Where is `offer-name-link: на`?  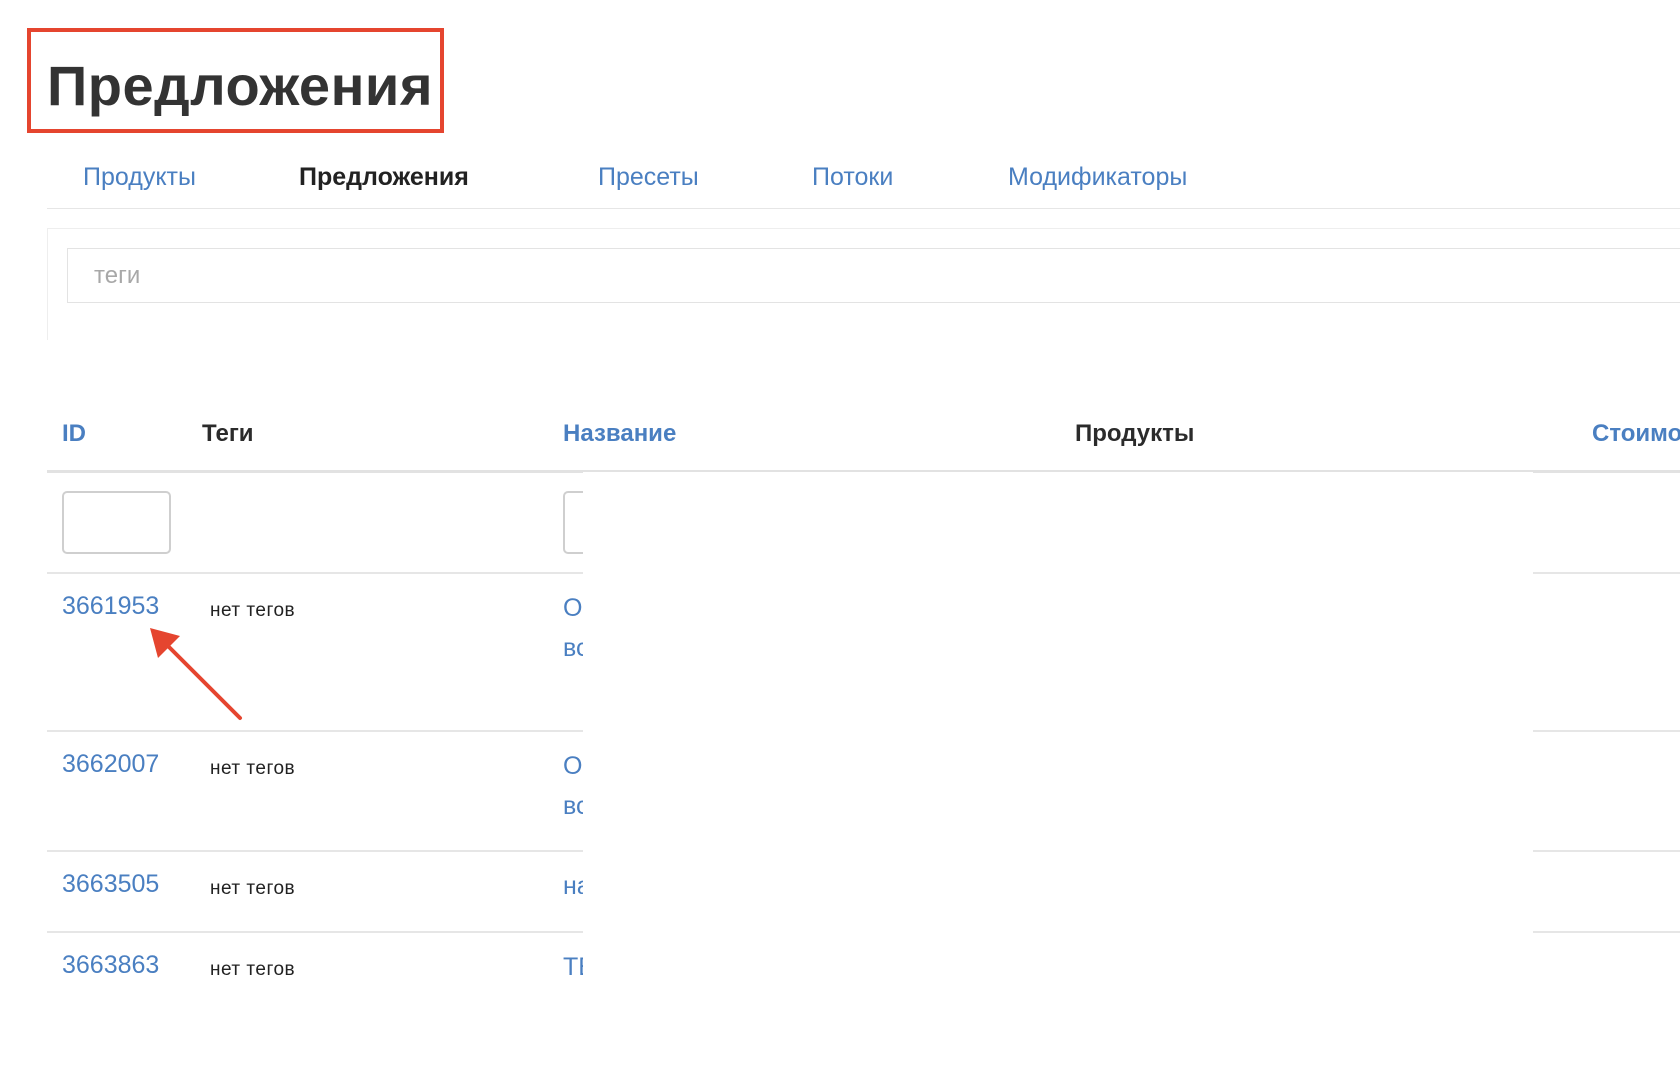
offer-name-link: на is located at coordinates (573, 886).